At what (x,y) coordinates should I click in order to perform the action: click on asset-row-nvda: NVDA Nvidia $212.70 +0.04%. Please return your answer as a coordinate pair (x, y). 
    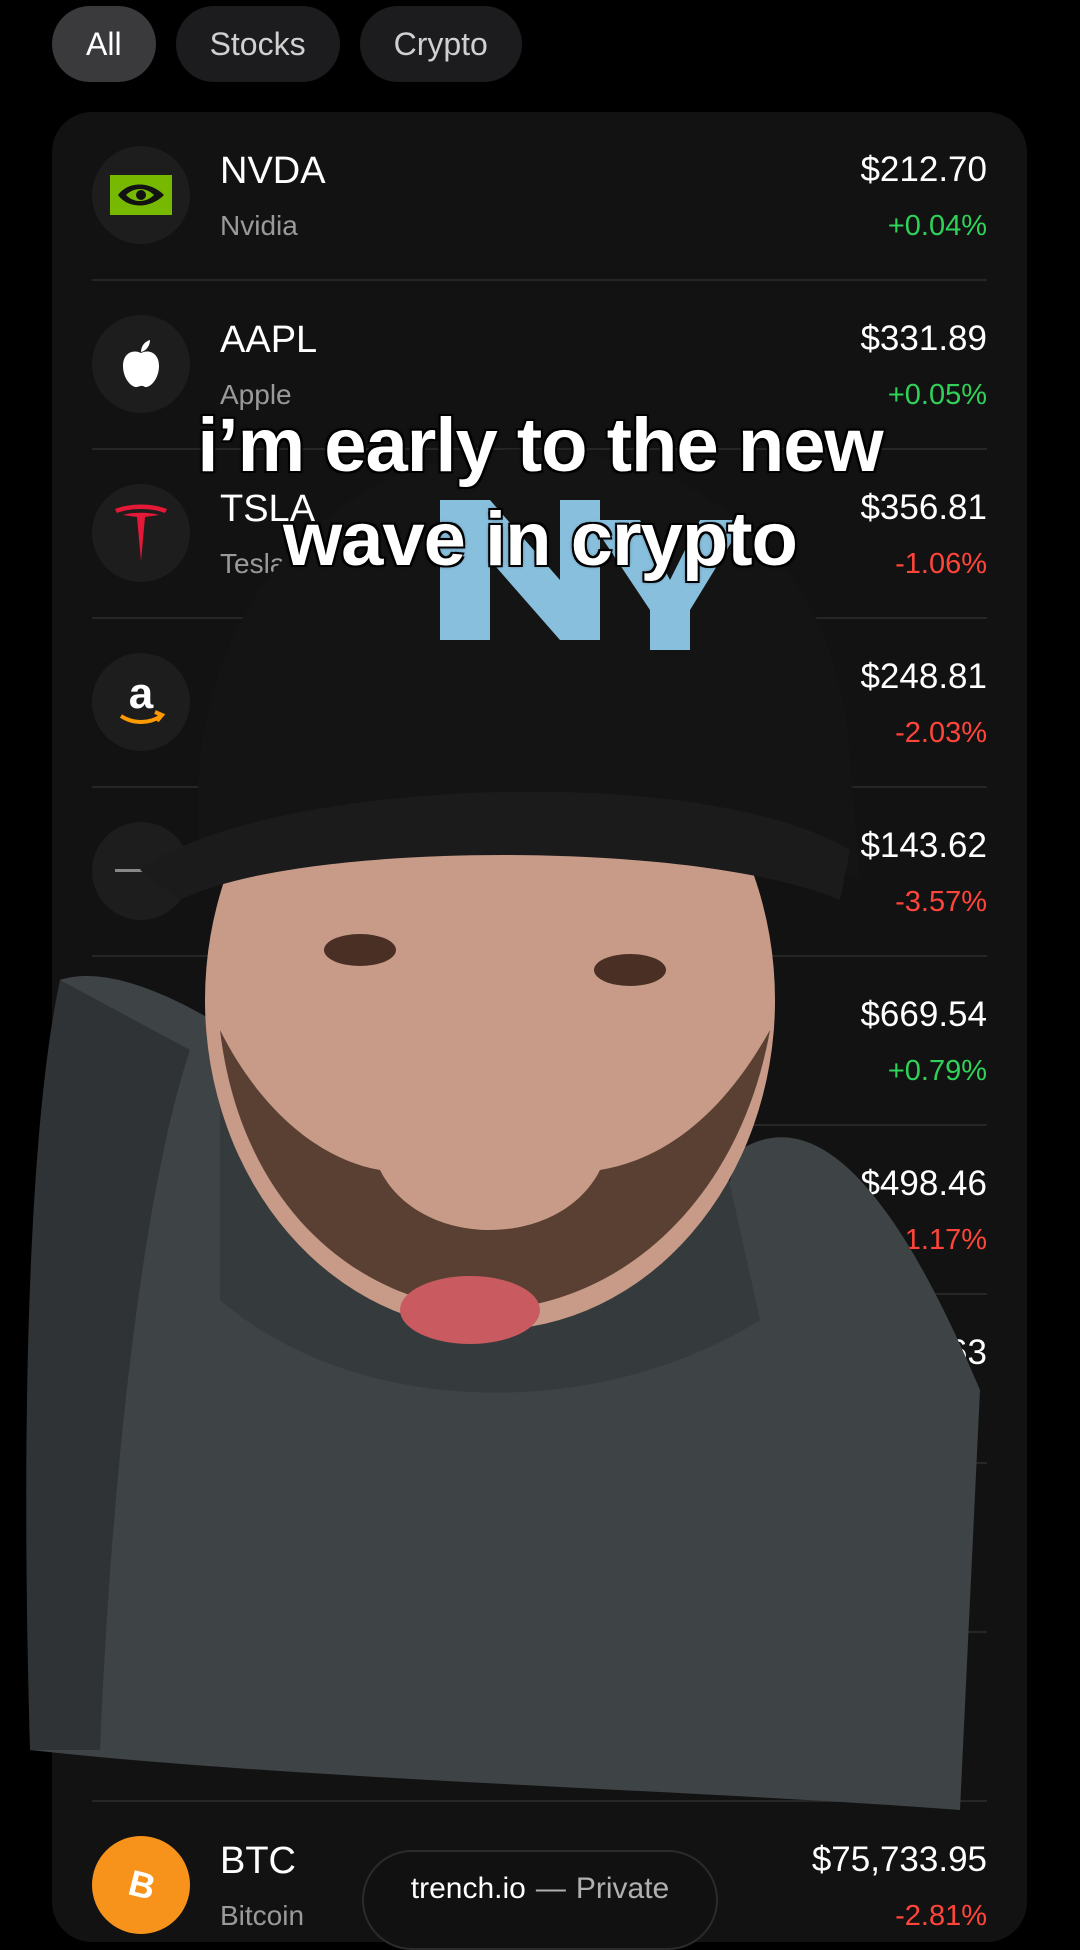
    Looking at the image, I should click on (539, 196).